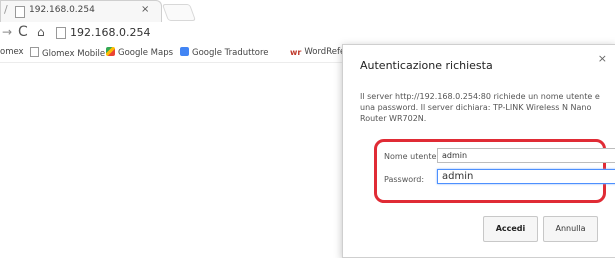  I want to click on tab-strip: / 192.168.0.254 ×, so click(307, 11).